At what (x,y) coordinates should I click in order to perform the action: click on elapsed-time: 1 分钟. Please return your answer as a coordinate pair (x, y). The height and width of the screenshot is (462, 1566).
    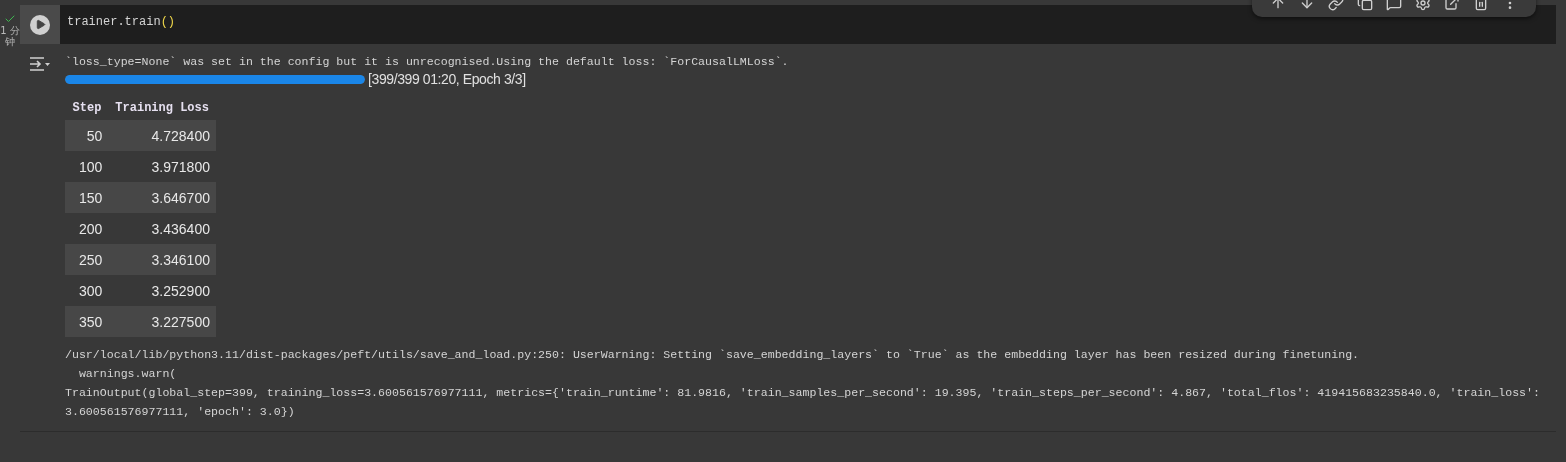
    Looking at the image, I should click on (10, 36).